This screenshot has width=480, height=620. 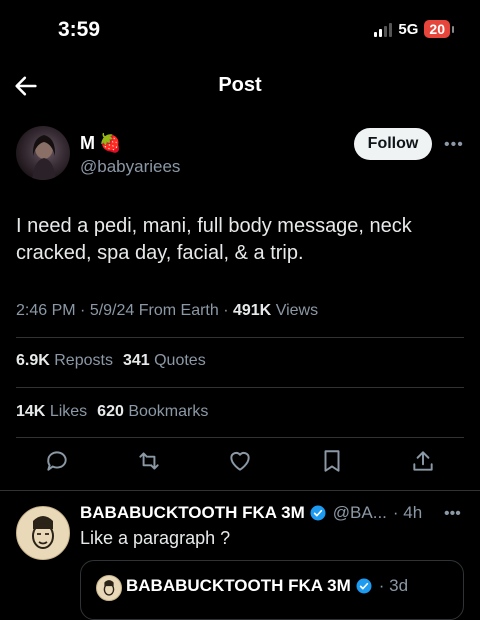 I want to click on author-name-text: M, so click(x=87, y=143).